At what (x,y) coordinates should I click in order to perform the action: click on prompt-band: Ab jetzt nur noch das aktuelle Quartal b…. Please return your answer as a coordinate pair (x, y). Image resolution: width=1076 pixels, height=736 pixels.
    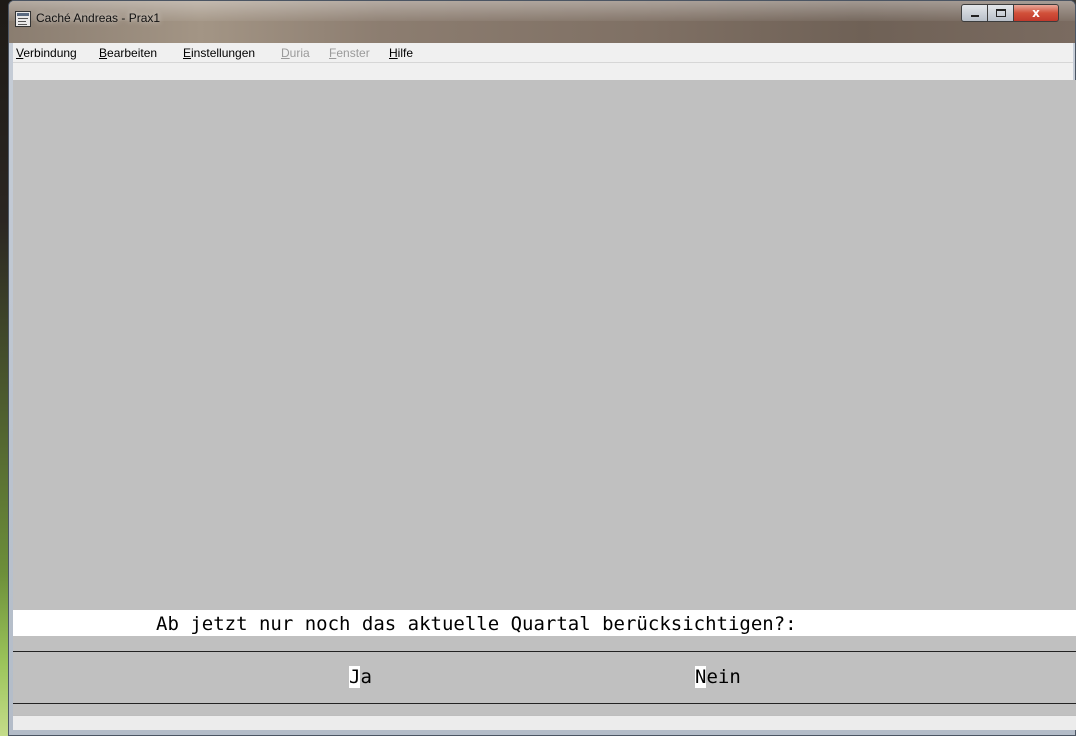
    Looking at the image, I should click on (544, 623).